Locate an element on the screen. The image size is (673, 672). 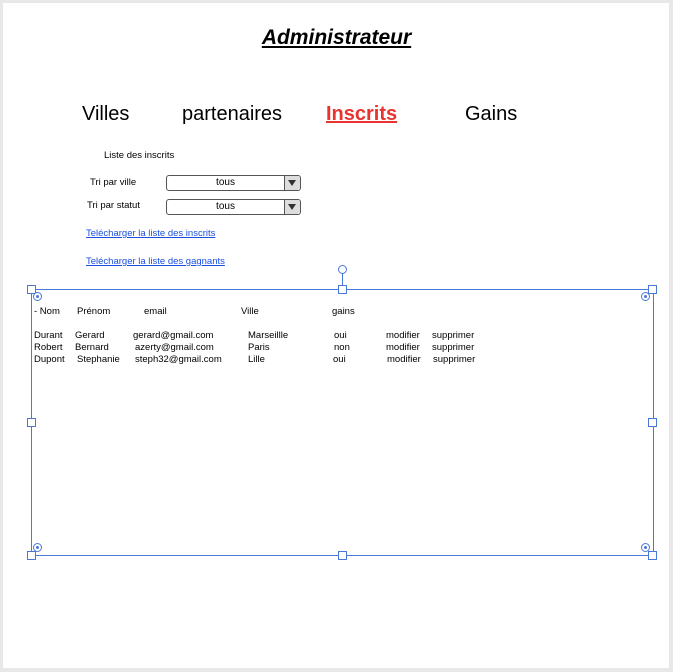
section-label: Liste des inscrits is located at coordinates (139, 155).